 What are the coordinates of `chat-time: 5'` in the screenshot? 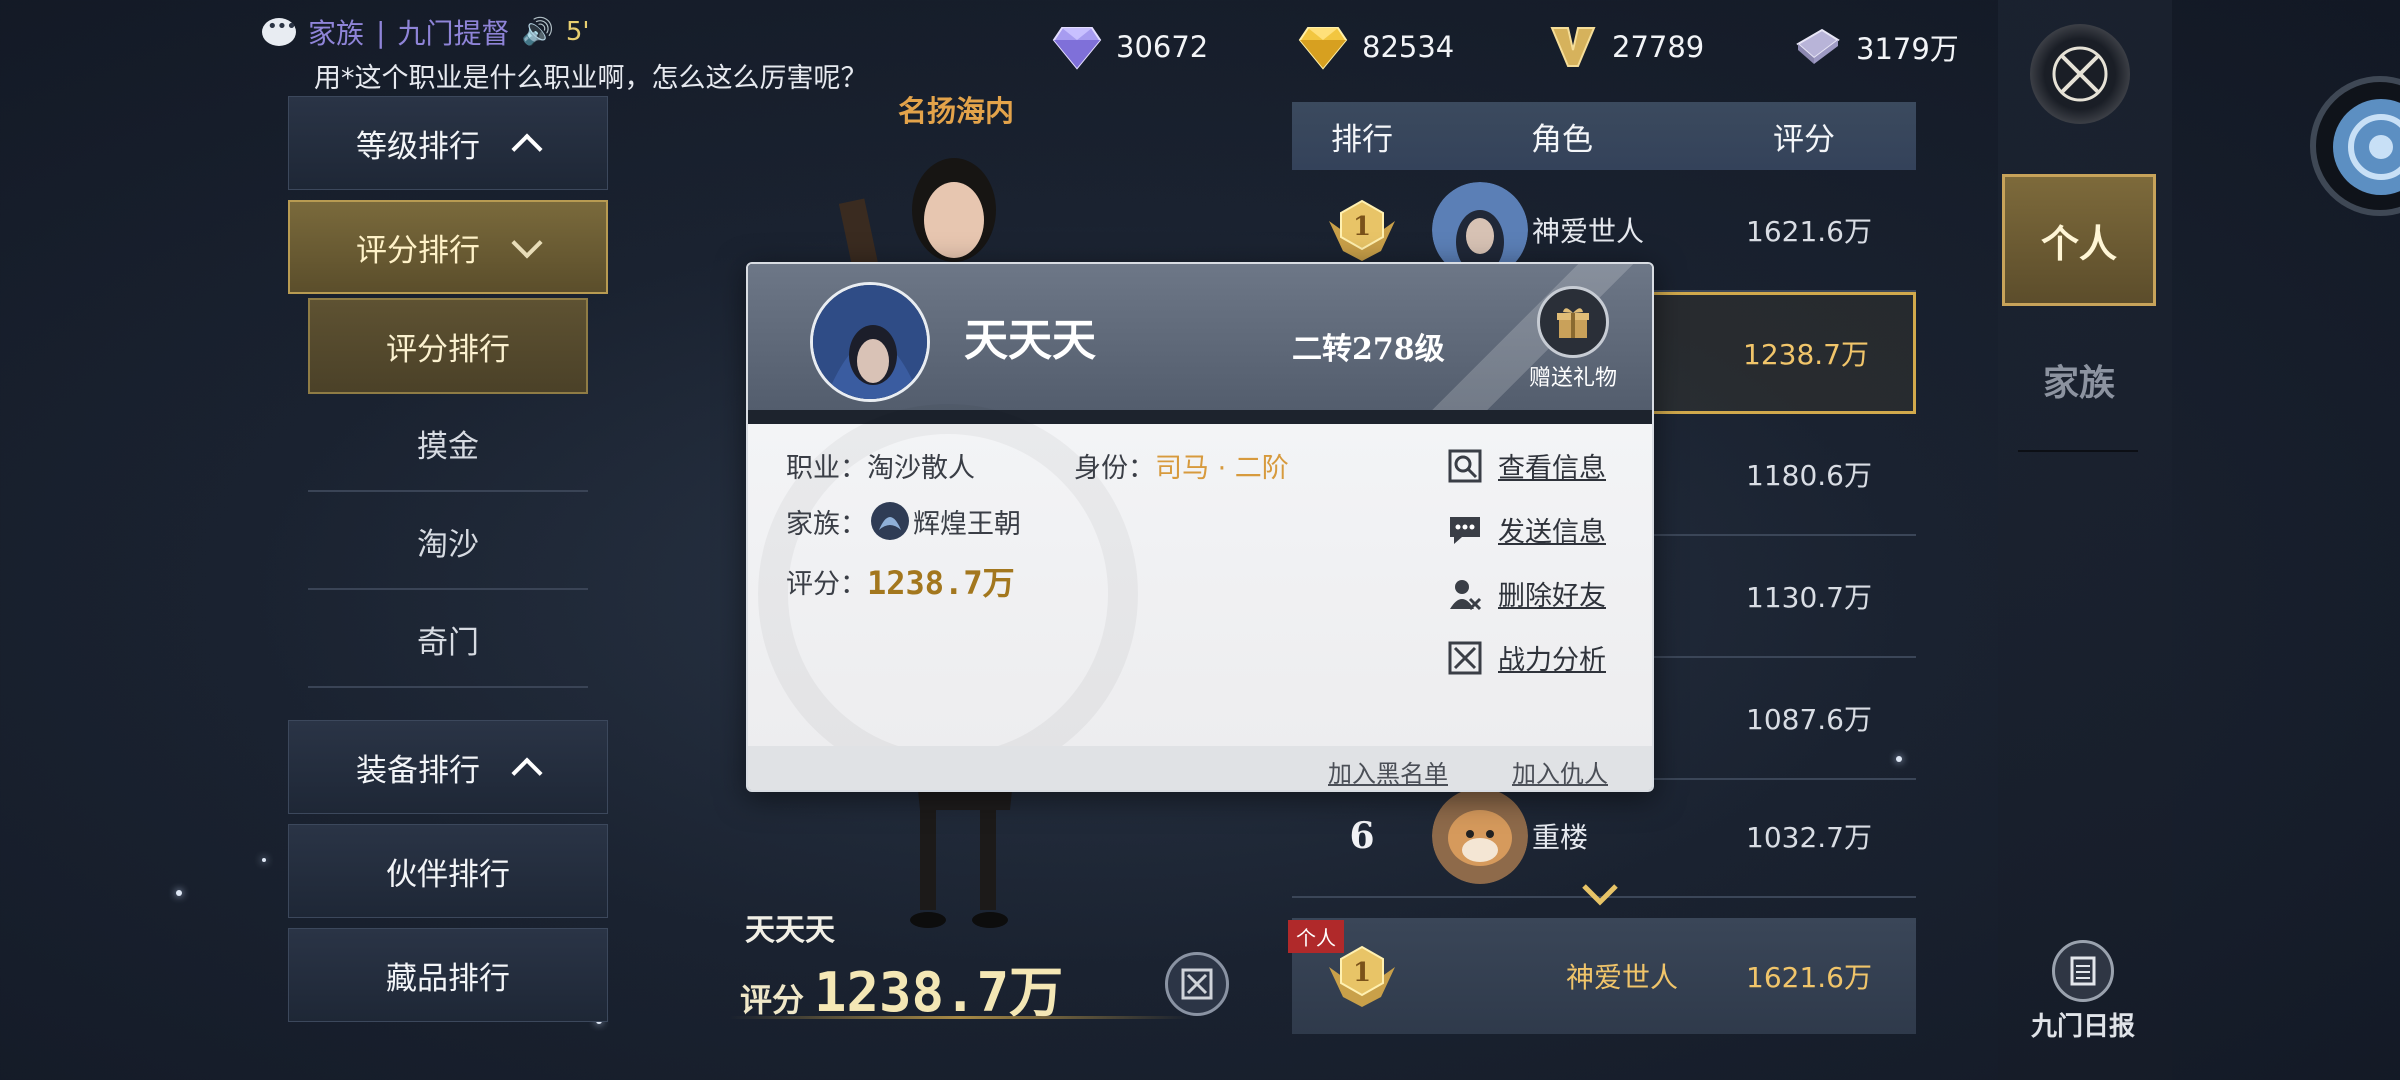 It's located at (577, 32).